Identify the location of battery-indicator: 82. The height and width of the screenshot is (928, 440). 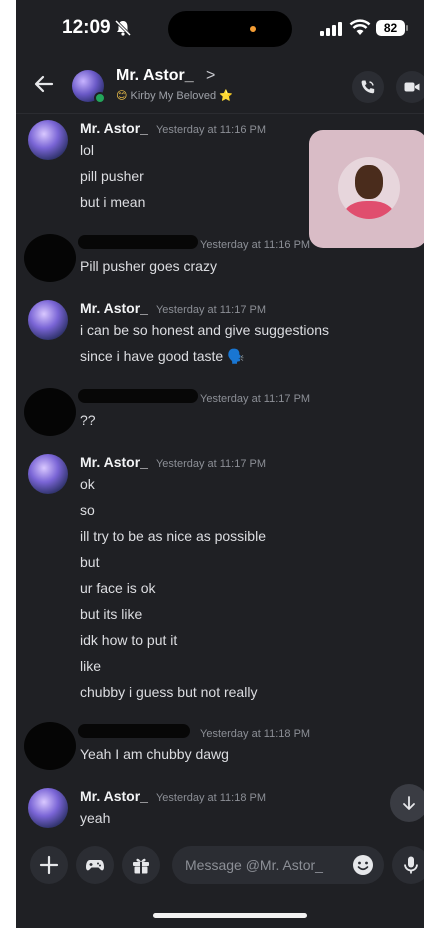
(390, 28).